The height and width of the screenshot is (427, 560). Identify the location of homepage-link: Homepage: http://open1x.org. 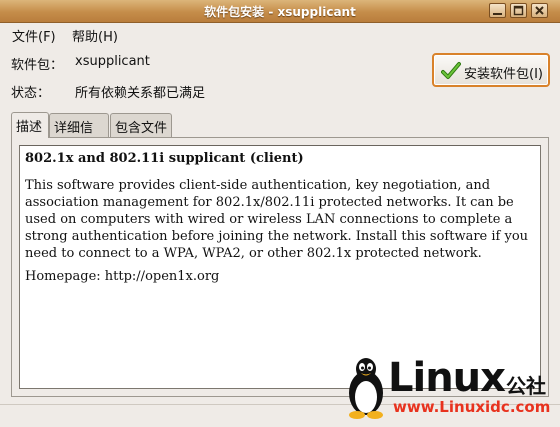
(122, 276).